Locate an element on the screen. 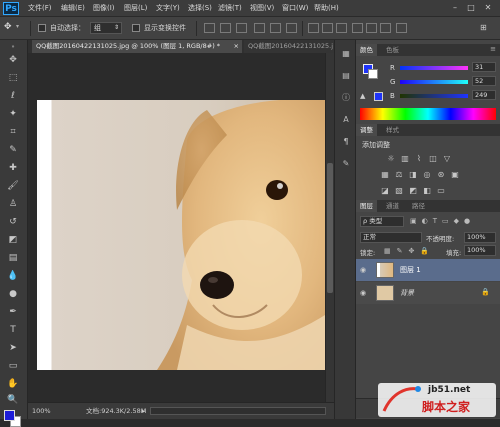 The width and height of the screenshot is (500, 427). workspace-icon: ⊞ is located at coordinates (485, 28).